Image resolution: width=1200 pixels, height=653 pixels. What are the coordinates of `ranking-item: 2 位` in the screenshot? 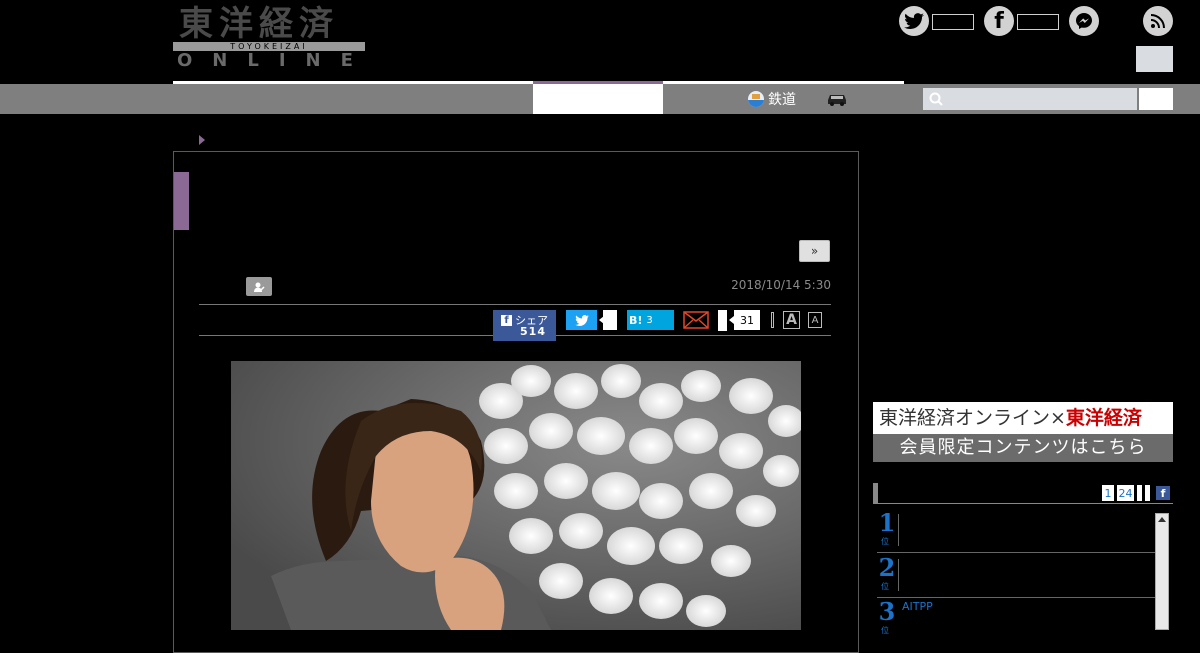 It's located at (1016, 575).